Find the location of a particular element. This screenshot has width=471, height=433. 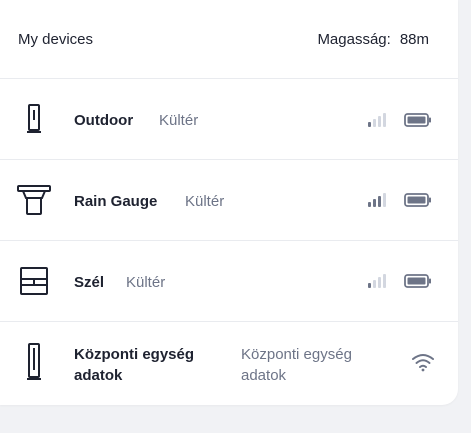

device-location-line1: Központi egység is located at coordinates (296, 354).